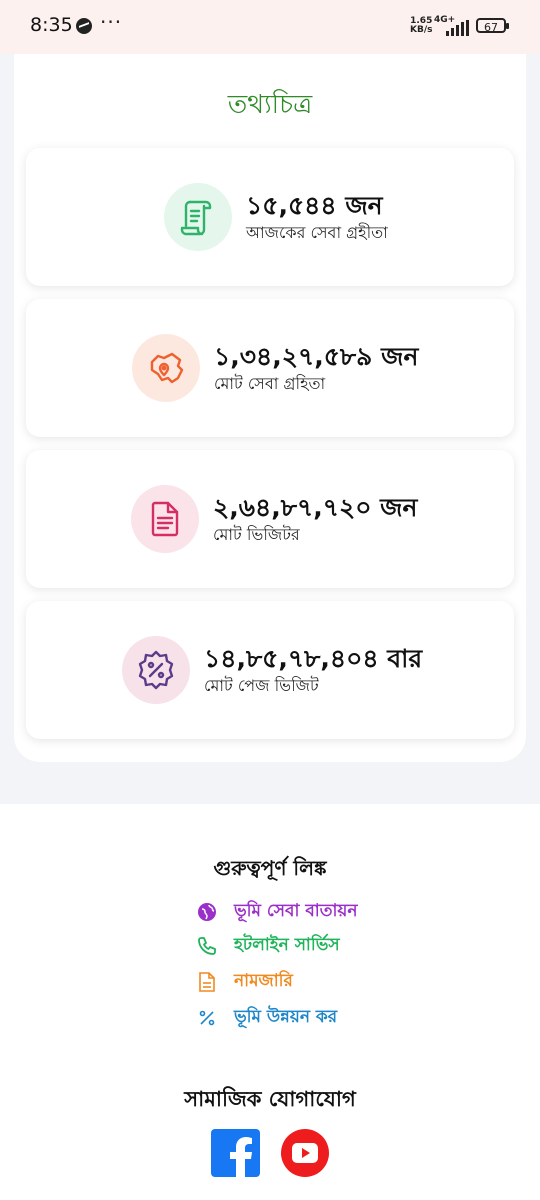 This screenshot has width=540, height=1200. I want to click on link-hotline-service: হটলাইন সার্ভিস, so click(268, 946).